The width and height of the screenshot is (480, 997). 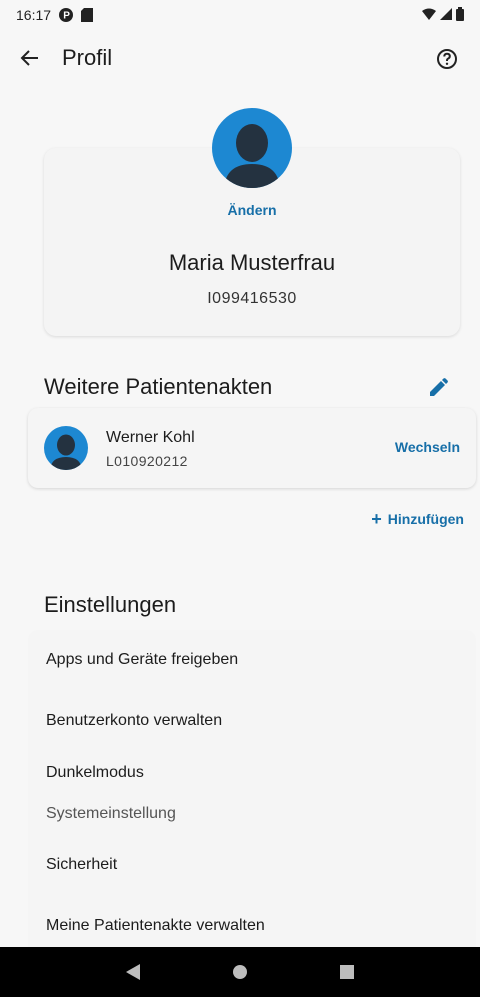 I want to click on square-recents-icon, so click(x=346, y=972).